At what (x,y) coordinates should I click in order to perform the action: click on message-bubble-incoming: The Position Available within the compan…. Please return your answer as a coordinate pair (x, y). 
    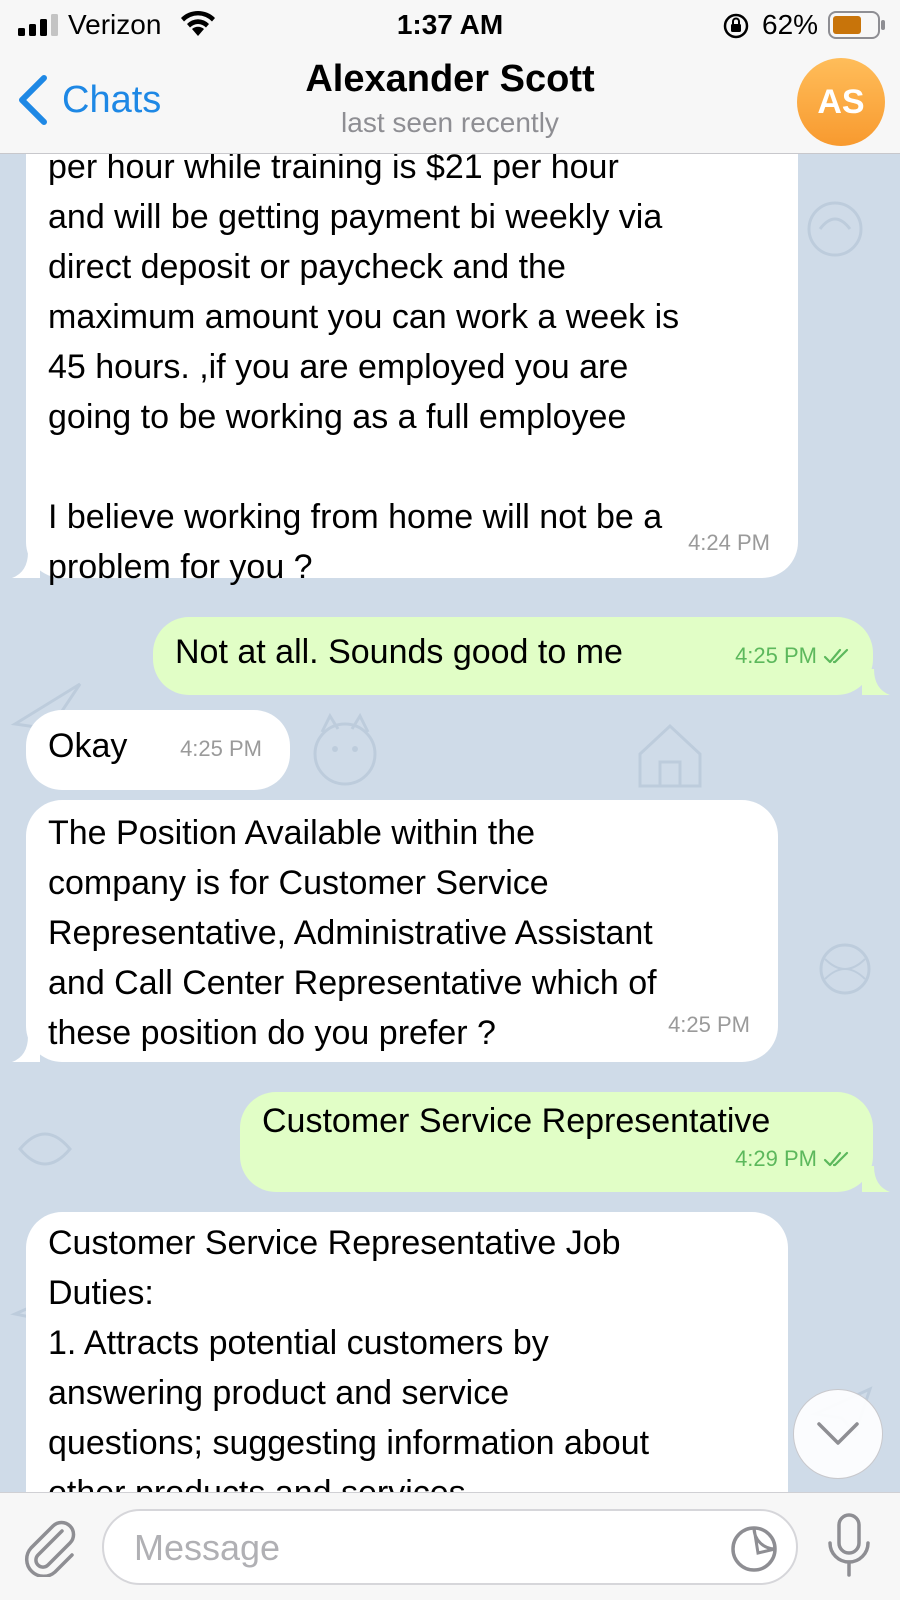
    Looking at the image, I should click on (402, 931).